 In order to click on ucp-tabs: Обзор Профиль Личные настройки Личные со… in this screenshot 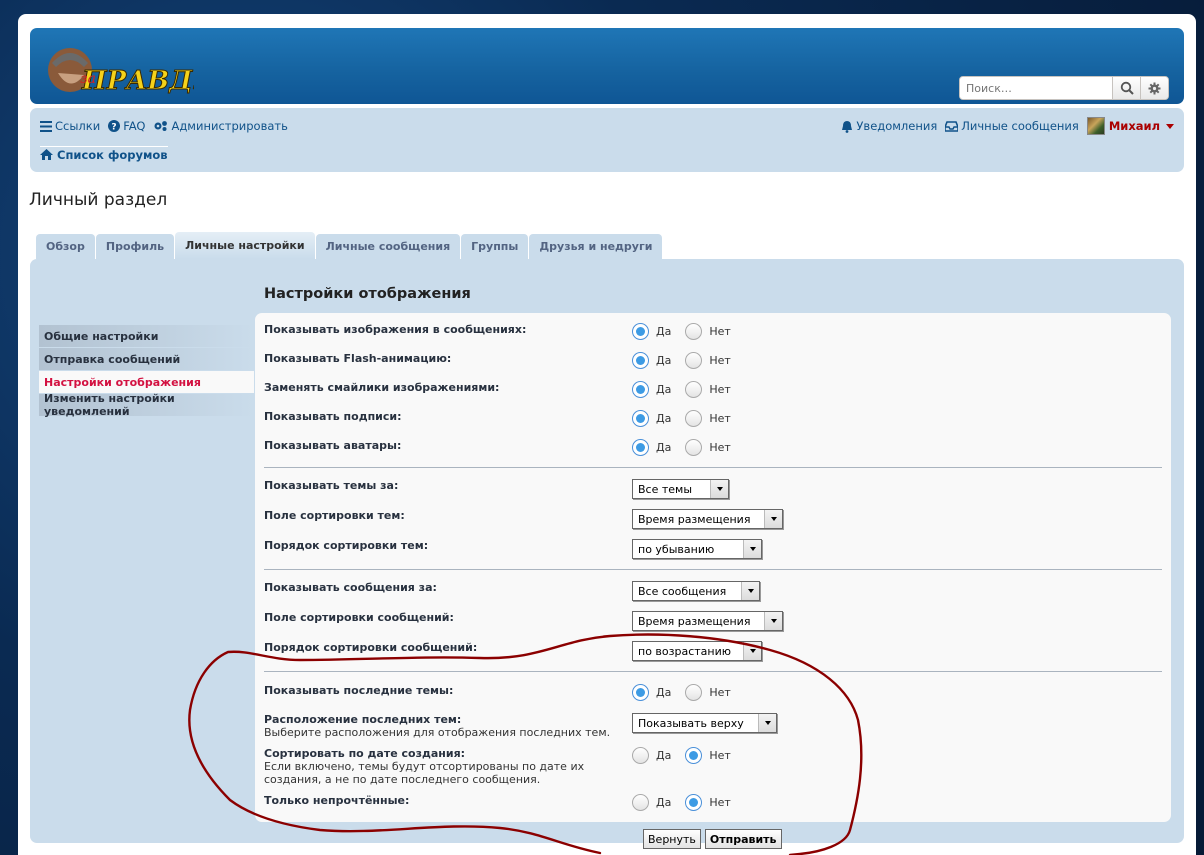, I will do `click(349, 245)`.